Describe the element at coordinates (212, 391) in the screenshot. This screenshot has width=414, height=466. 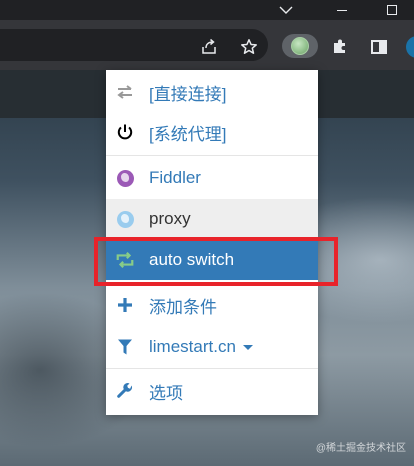
I see `menu-item-options: 选项` at that location.